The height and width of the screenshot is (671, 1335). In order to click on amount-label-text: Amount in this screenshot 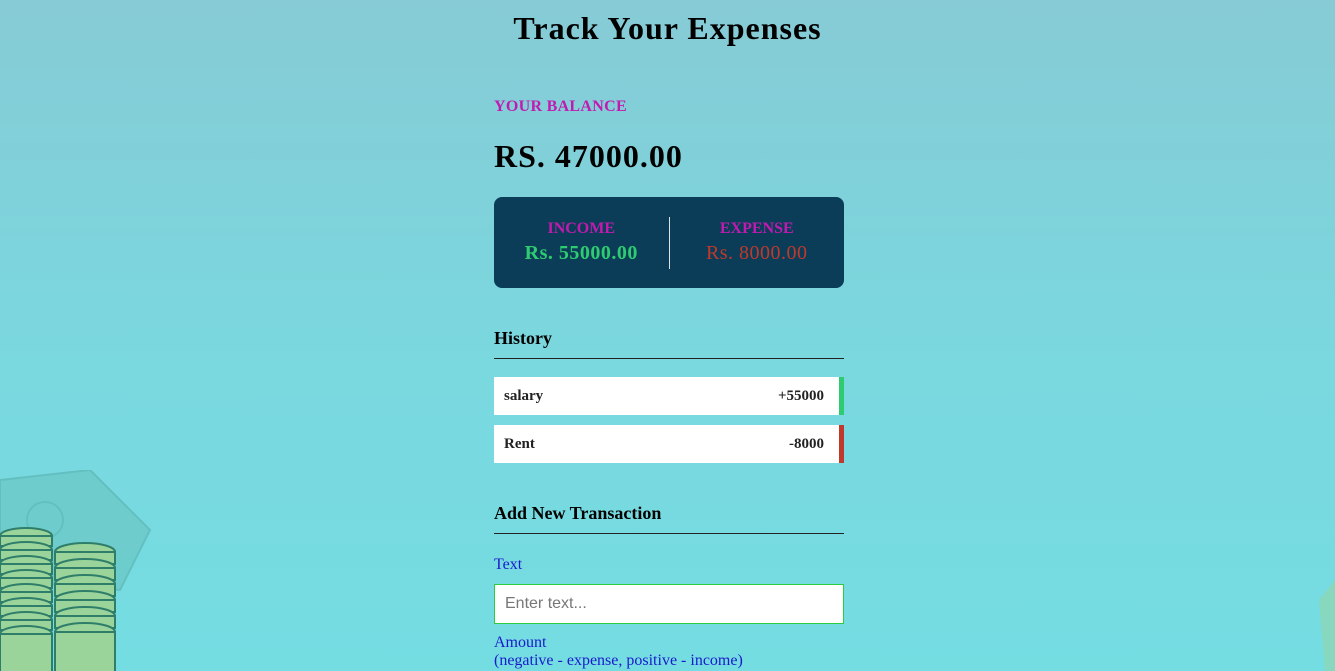, I will do `click(520, 642)`.